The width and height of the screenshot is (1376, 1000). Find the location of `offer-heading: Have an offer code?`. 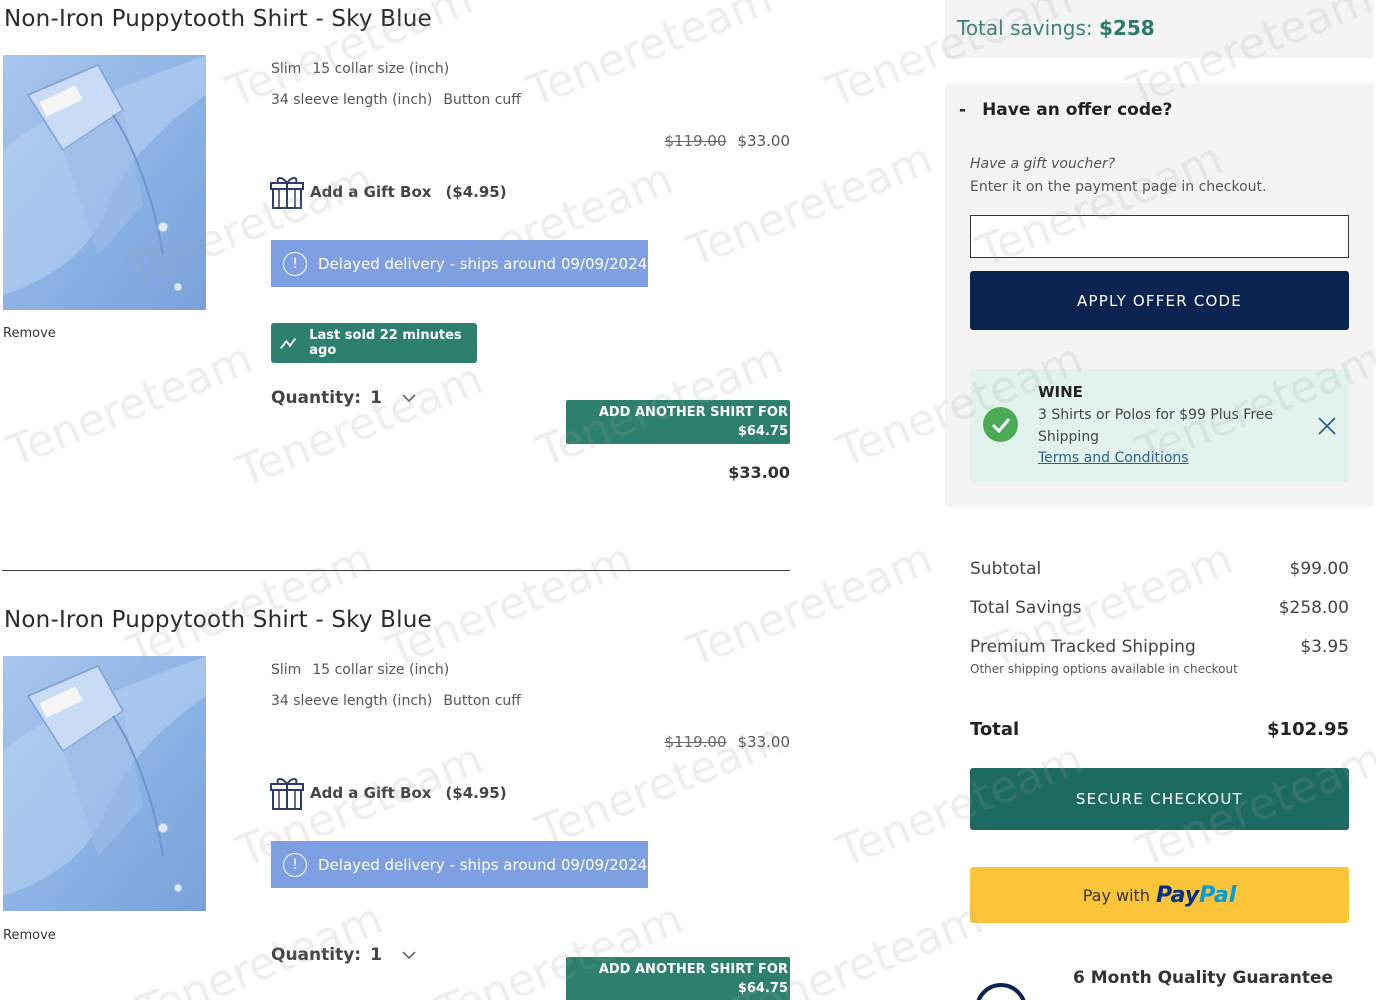

offer-heading: Have an offer code? is located at coordinates (1077, 110).